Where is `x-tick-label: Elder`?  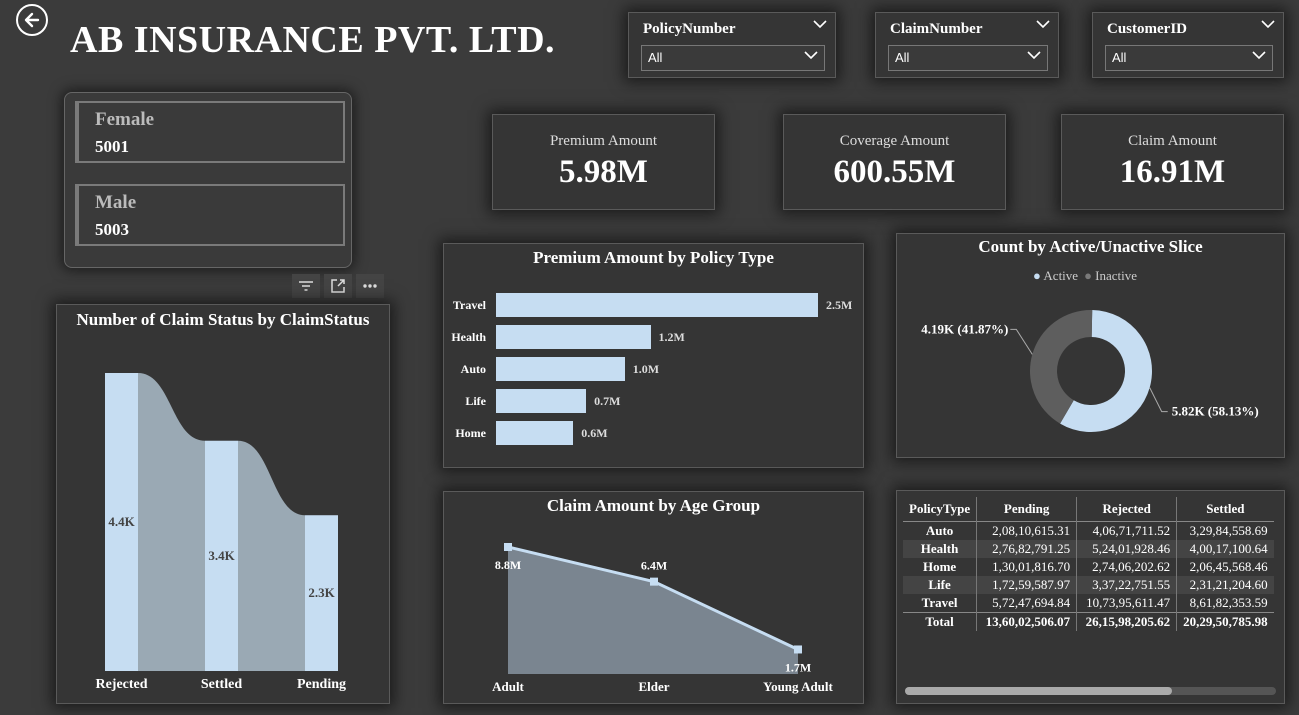 x-tick-label: Elder is located at coordinates (653, 686).